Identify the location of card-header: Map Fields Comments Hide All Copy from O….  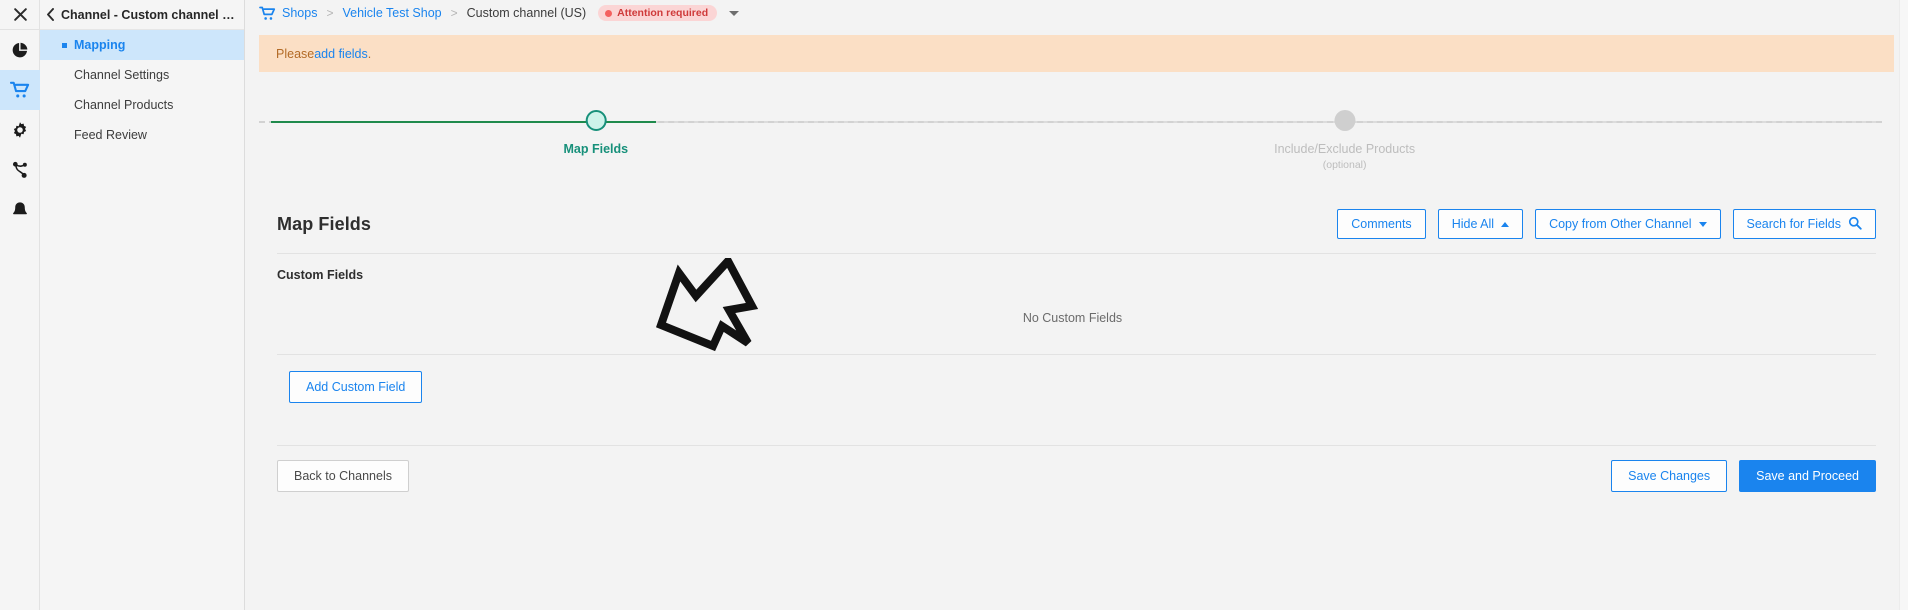
(1076, 228).